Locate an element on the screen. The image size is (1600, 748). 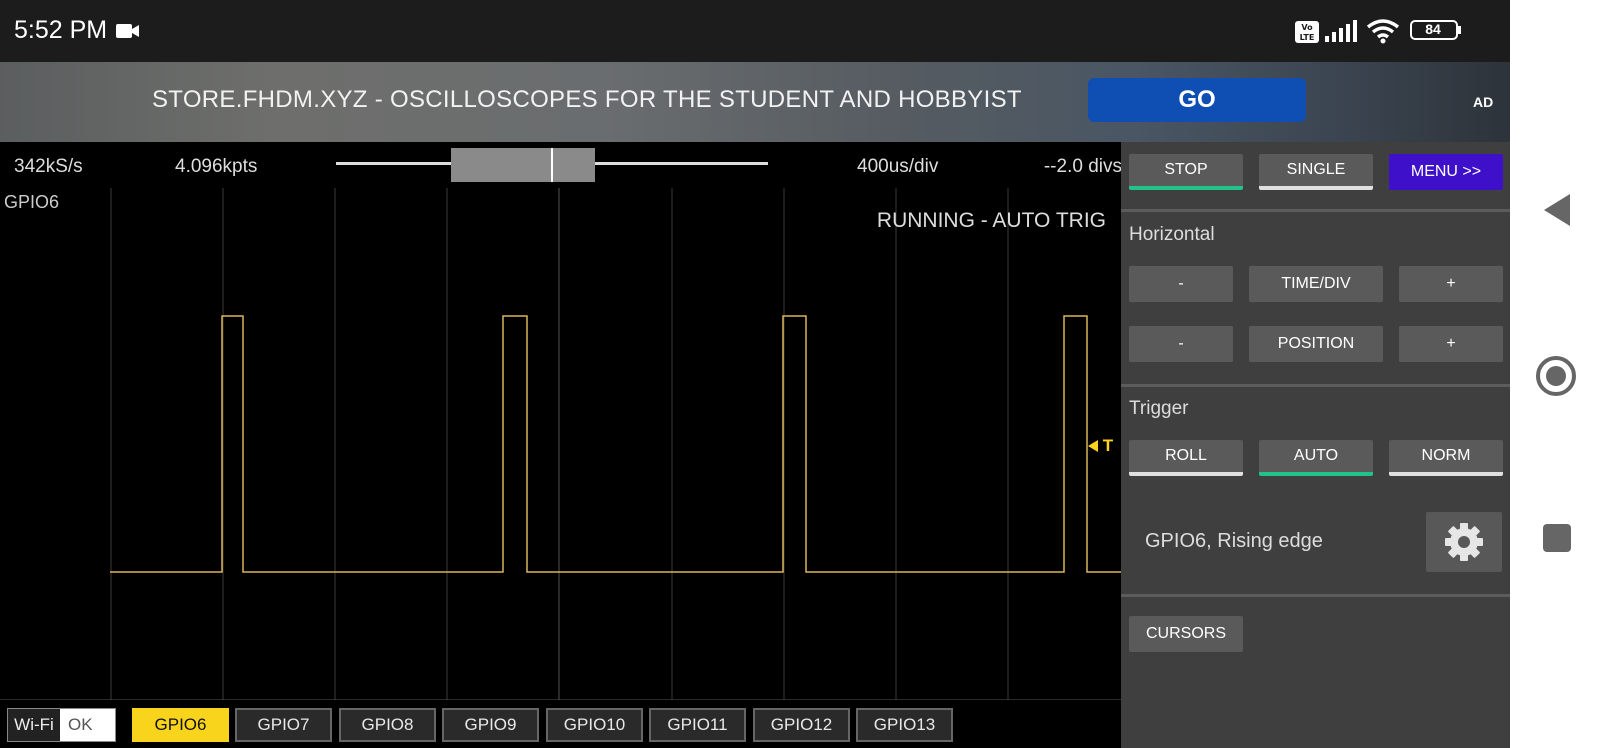
menu-button: MENU >> is located at coordinates (1446, 172).